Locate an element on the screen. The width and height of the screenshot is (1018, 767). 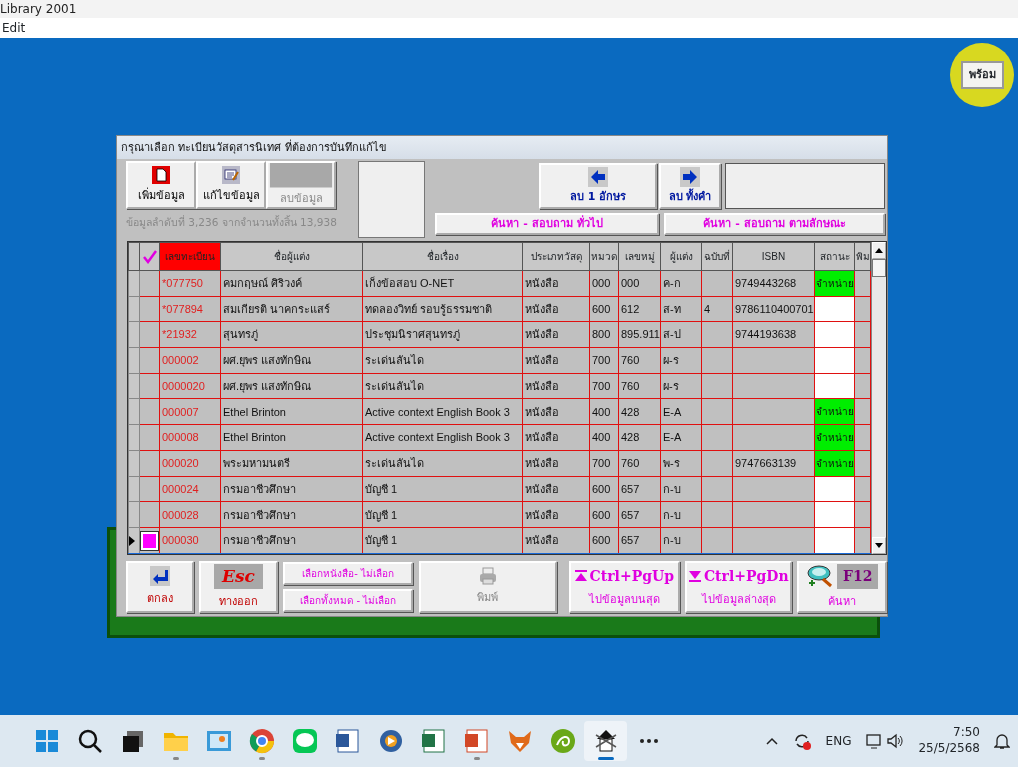
bell-icon is located at coordinates (1002, 741).